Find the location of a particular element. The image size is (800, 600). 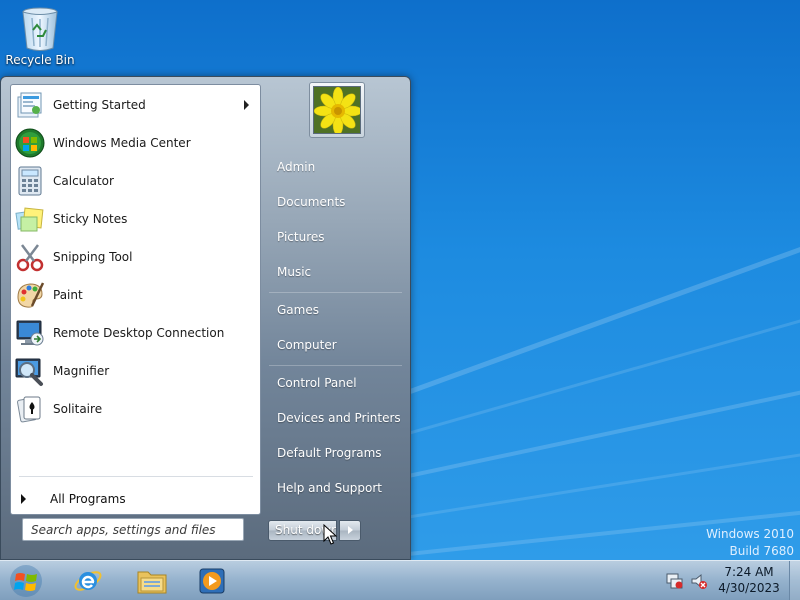

watermark-build: Build 7680 is located at coordinates (761, 551).